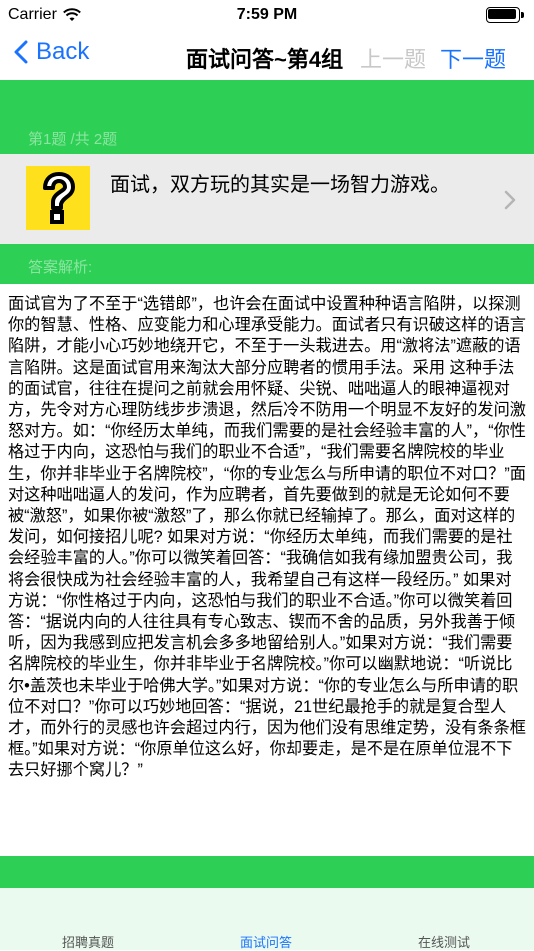 The image size is (534, 951). What do you see at coordinates (63, 51) in the screenshot?
I see `back-label: Back` at bounding box center [63, 51].